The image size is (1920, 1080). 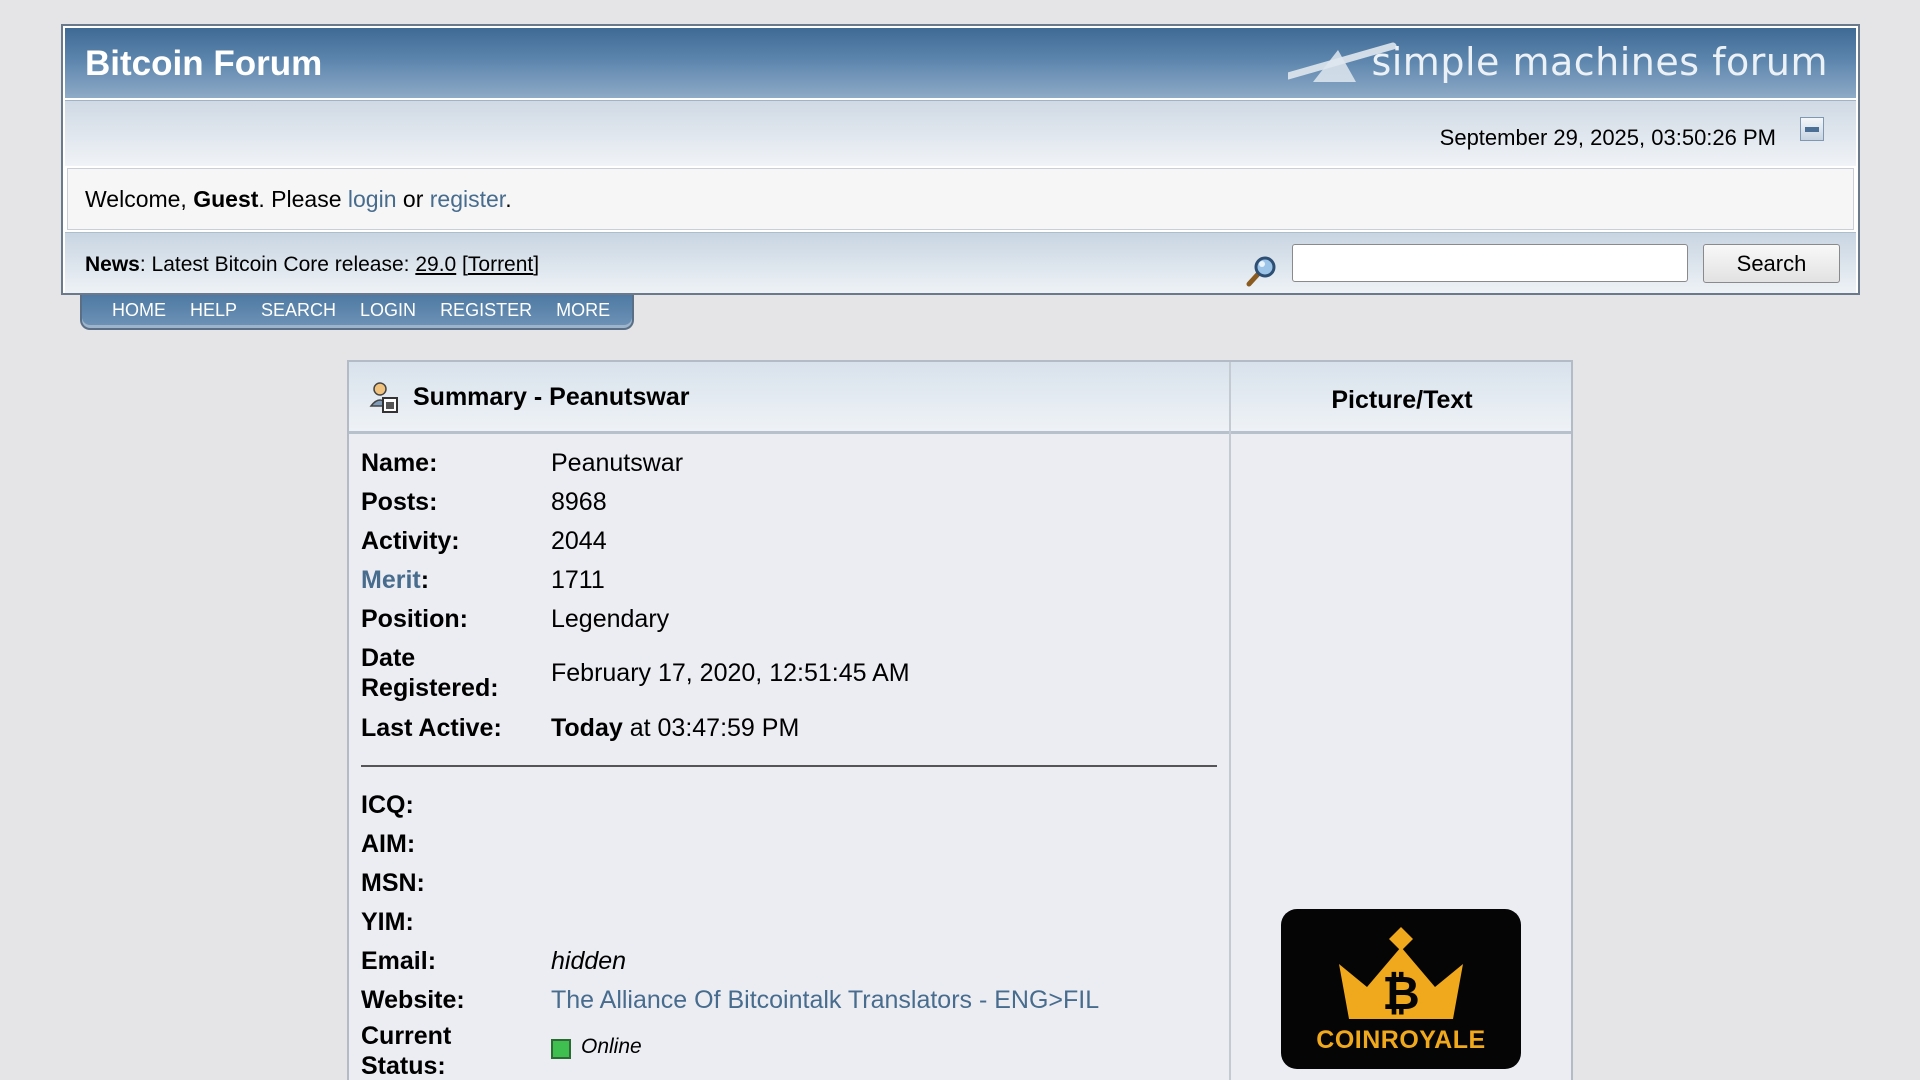 I want to click on field-label-line2: Status:, so click(x=403, y=1066).